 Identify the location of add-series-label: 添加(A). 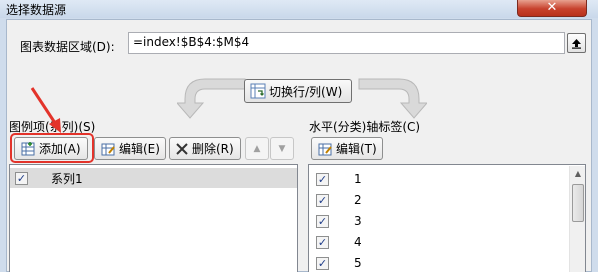
(60, 149).